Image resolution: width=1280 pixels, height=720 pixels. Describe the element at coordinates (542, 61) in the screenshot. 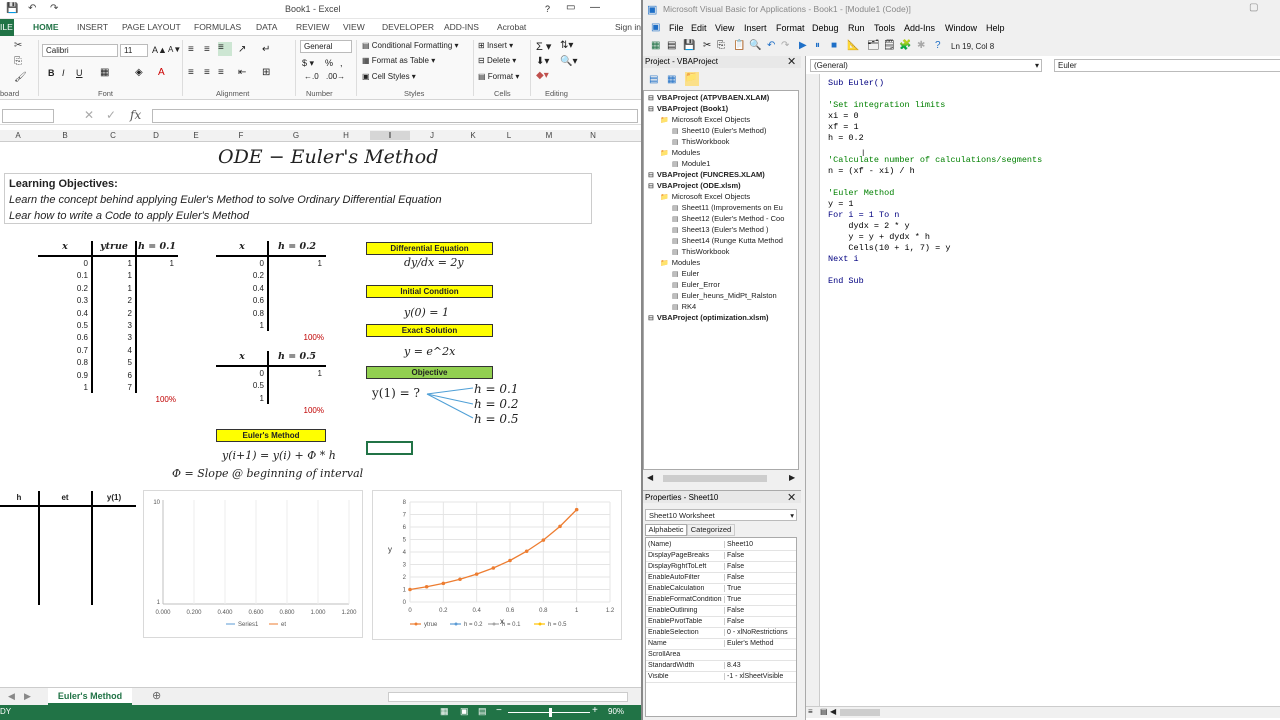

I see `fill-icon: ⬇▾` at that location.